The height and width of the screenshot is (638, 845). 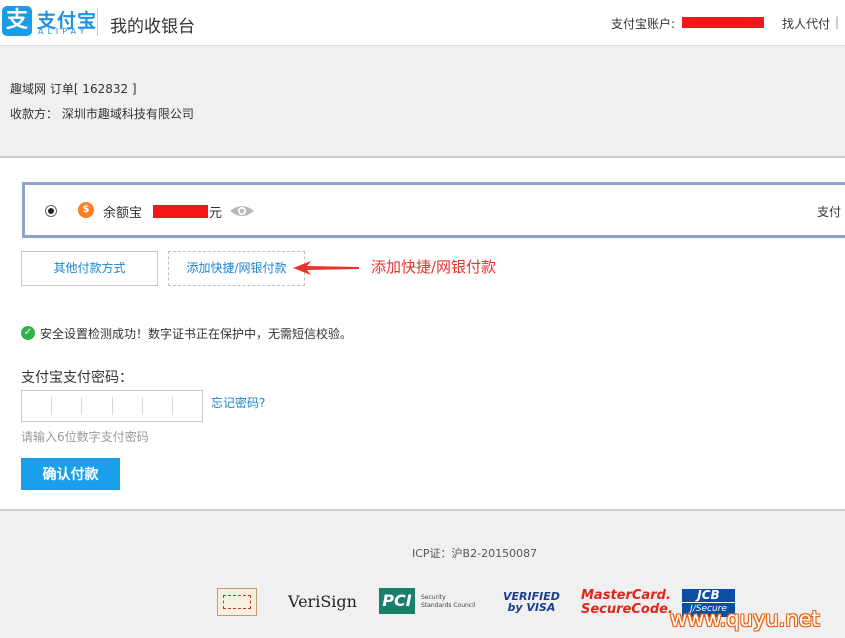 I want to click on certificate-seal, so click(x=237, y=602).